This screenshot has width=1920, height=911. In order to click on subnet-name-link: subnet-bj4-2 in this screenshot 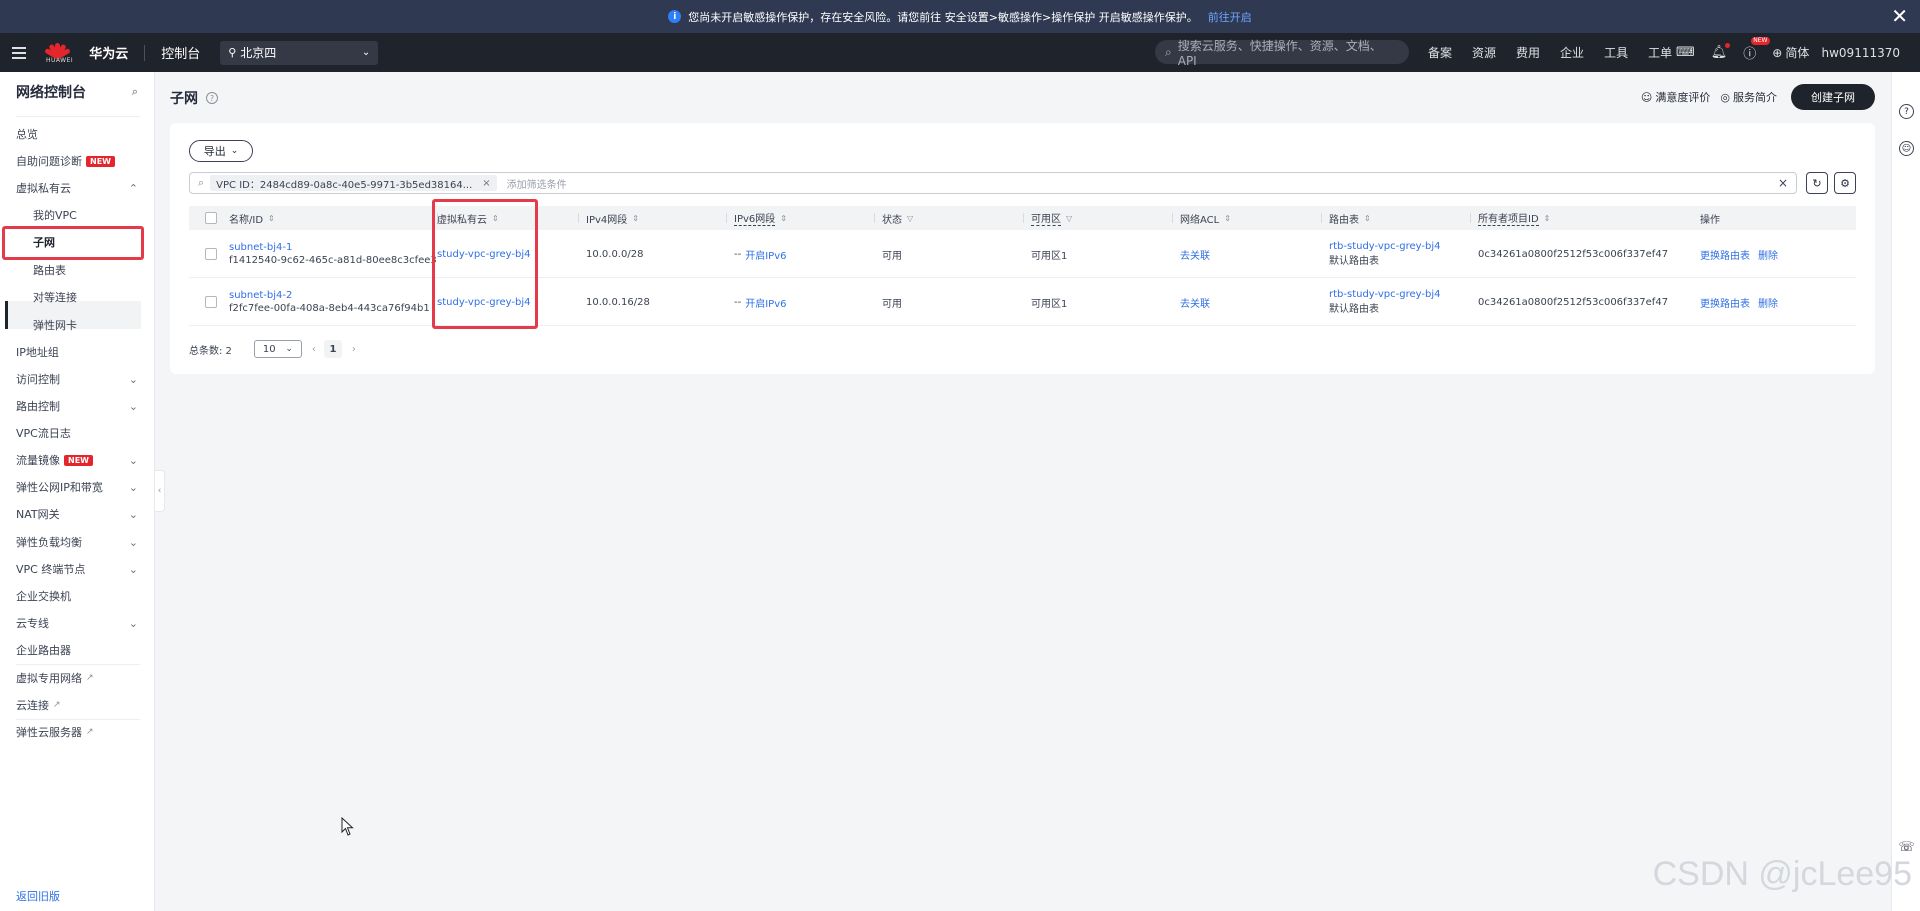, I will do `click(329, 295)`.